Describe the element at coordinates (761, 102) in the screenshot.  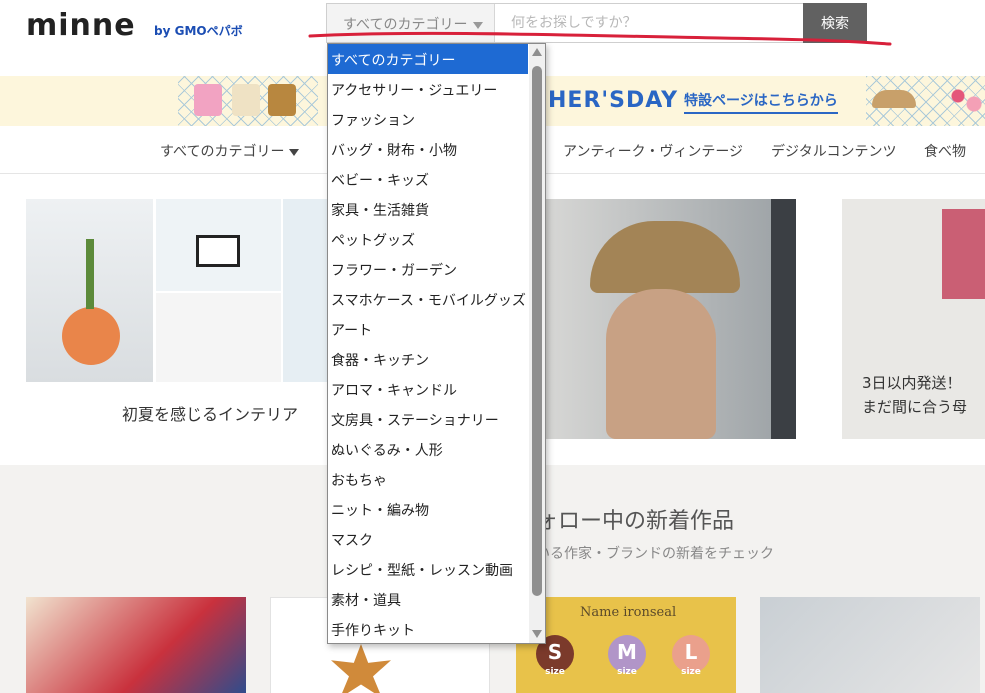
I see `banner-special-page-link: 特設ページはこちらから` at that location.